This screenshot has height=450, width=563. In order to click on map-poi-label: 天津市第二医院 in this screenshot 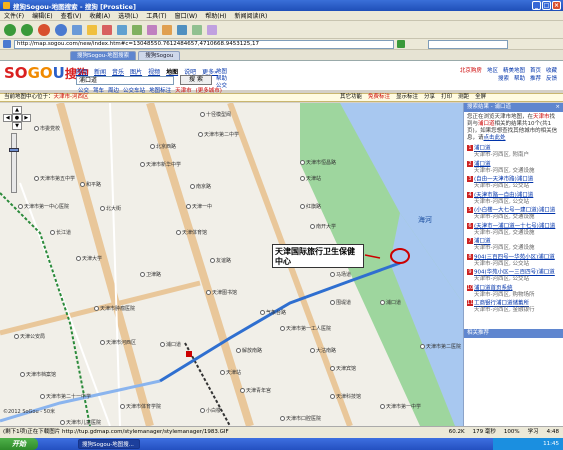, I will do `click(440, 346)`.